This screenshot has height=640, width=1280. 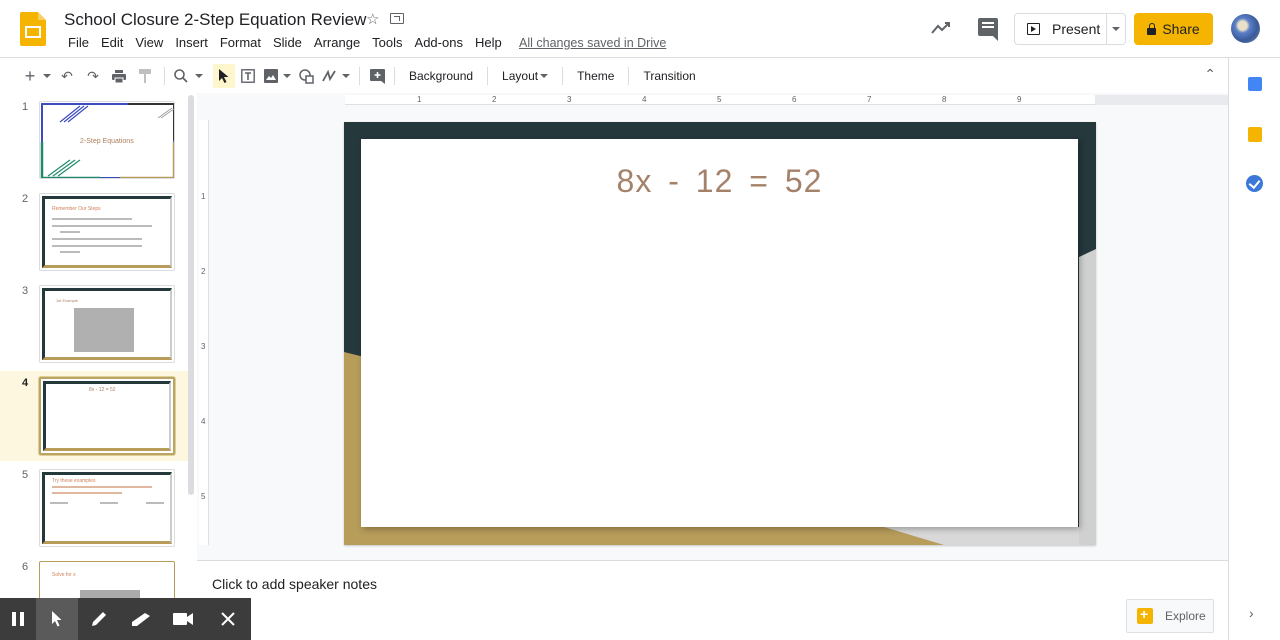 I want to click on slide-thumbnail: 2-Step Equations, so click(x=107, y=140).